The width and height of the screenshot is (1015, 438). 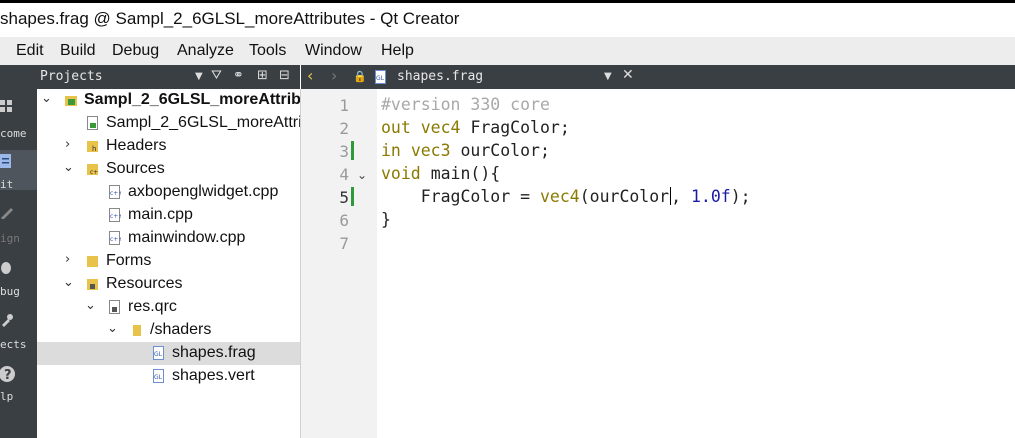 What do you see at coordinates (310, 75) in the screenshot?
I see `back-arrow-icon: ‹` at bounding box center [310, 75].